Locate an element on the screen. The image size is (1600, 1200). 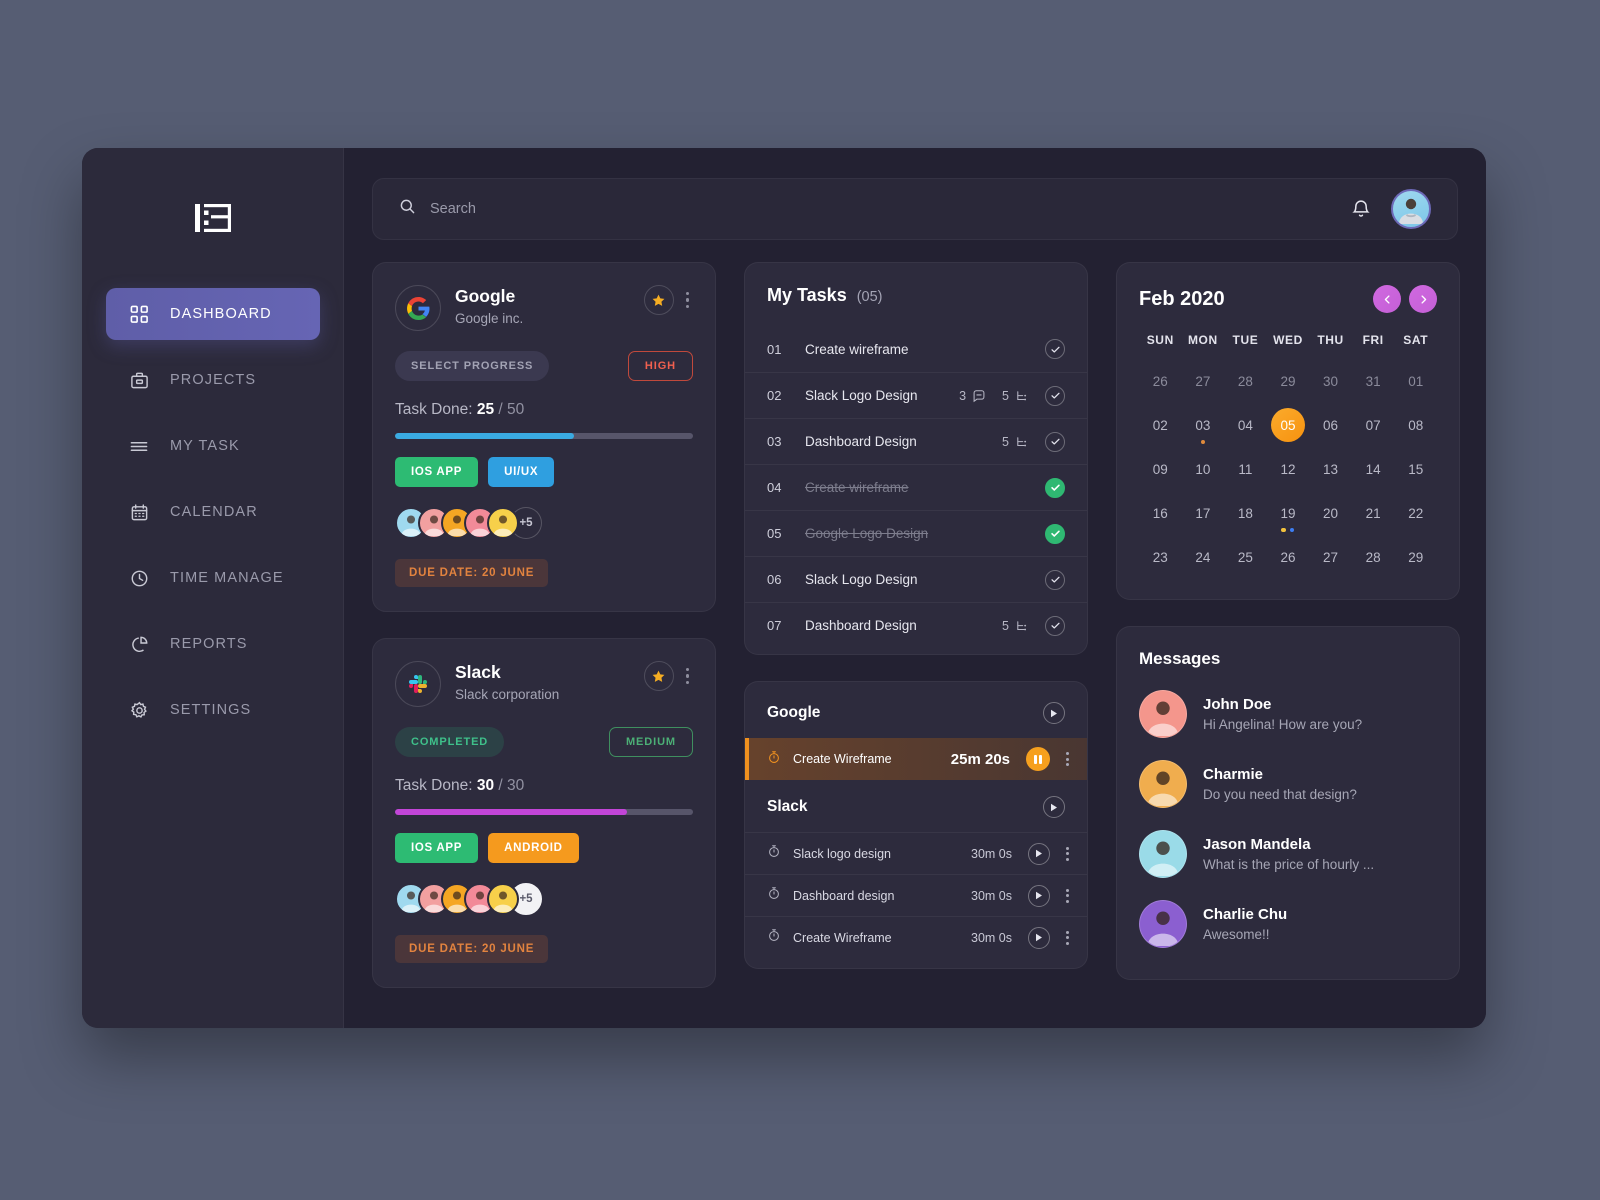
calendar-day-number: 08 is located at coordinates (1416, 425).